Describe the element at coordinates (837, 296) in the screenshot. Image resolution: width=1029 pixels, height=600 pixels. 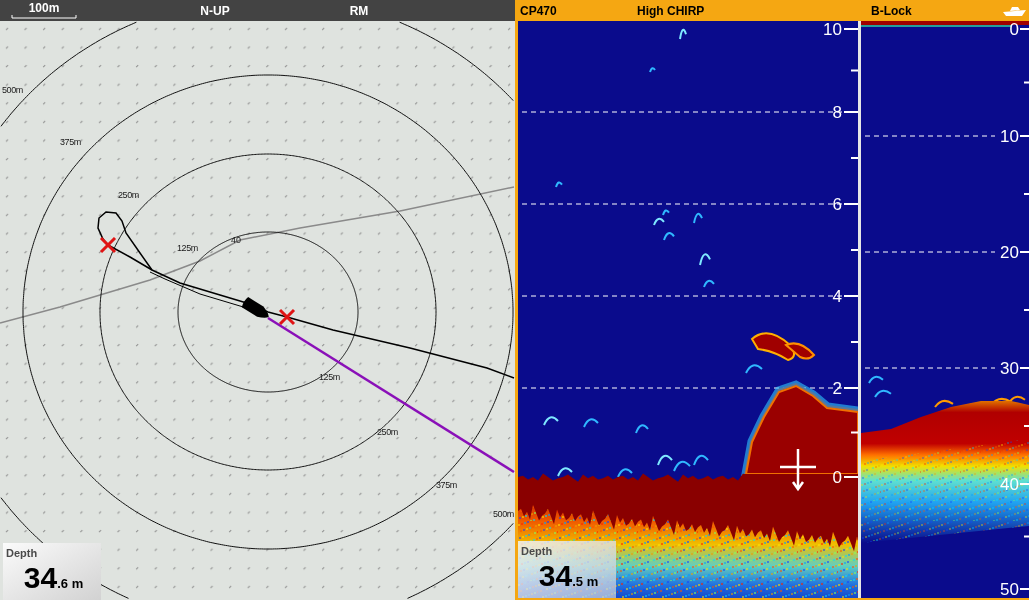
I see `depth-scale-label: 4` at that location.